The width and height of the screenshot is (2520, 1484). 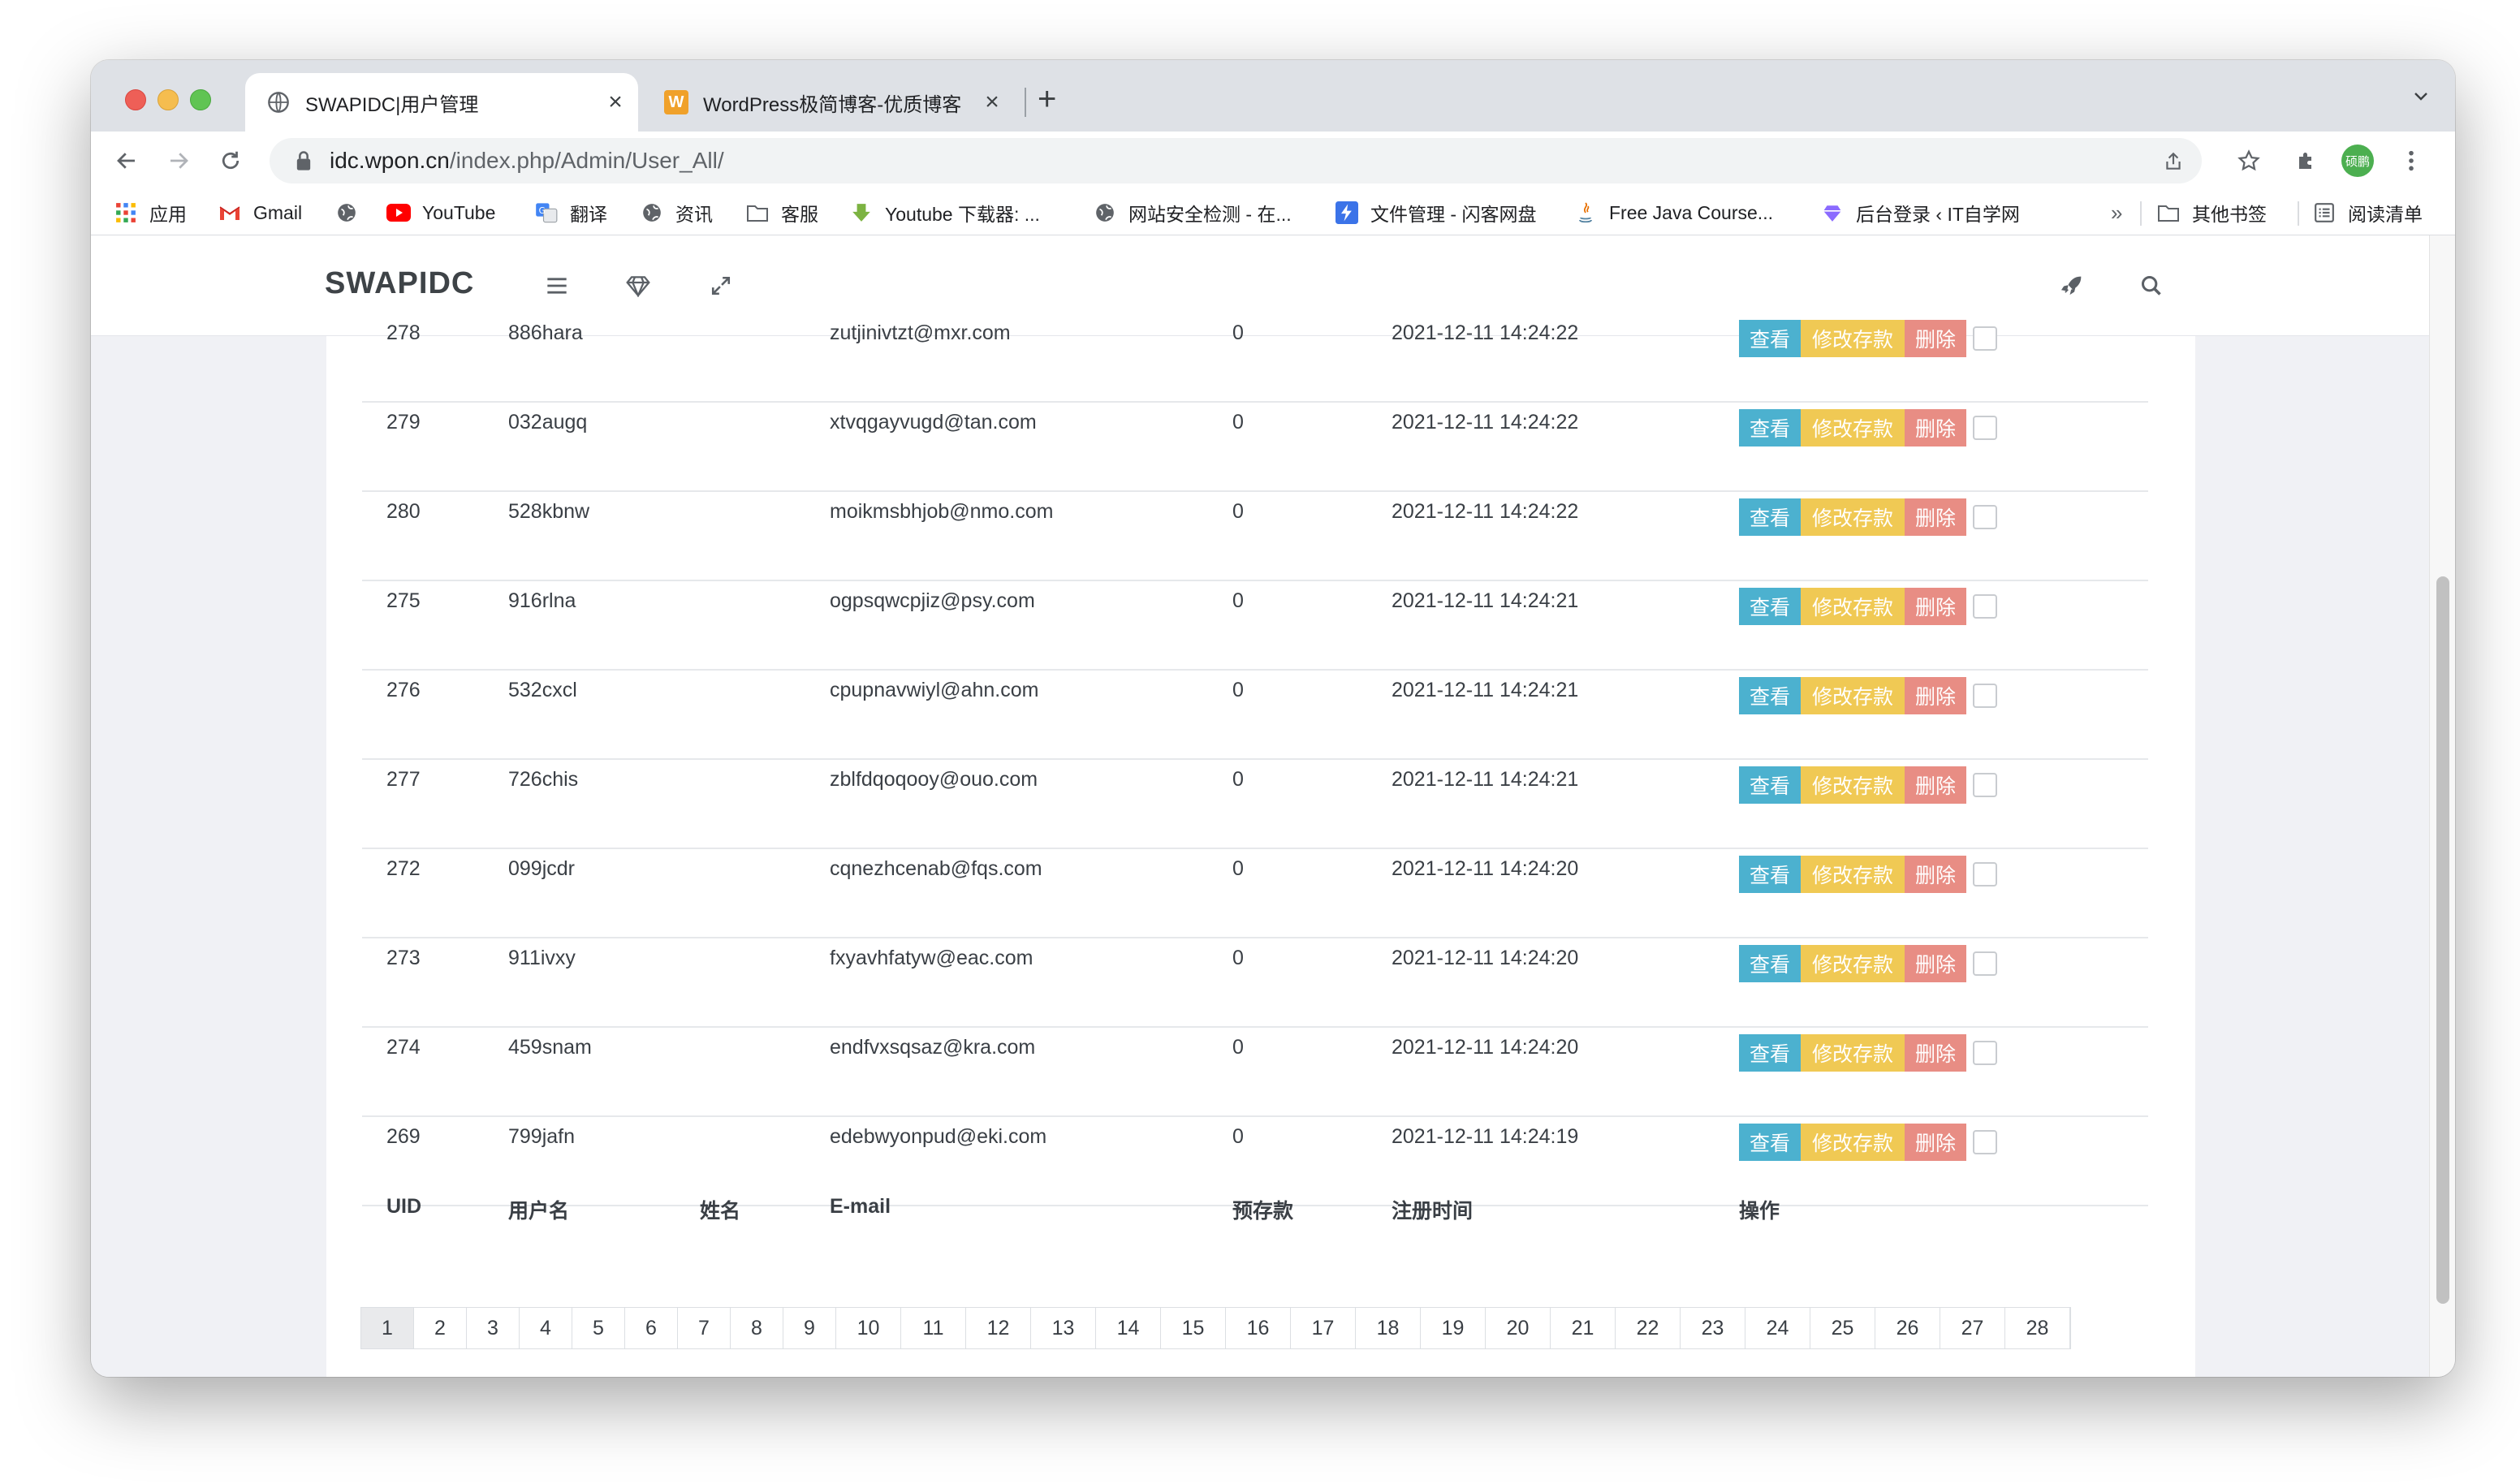 I want to click on fullscreen-expand-icon, so click(x=721, y=286).